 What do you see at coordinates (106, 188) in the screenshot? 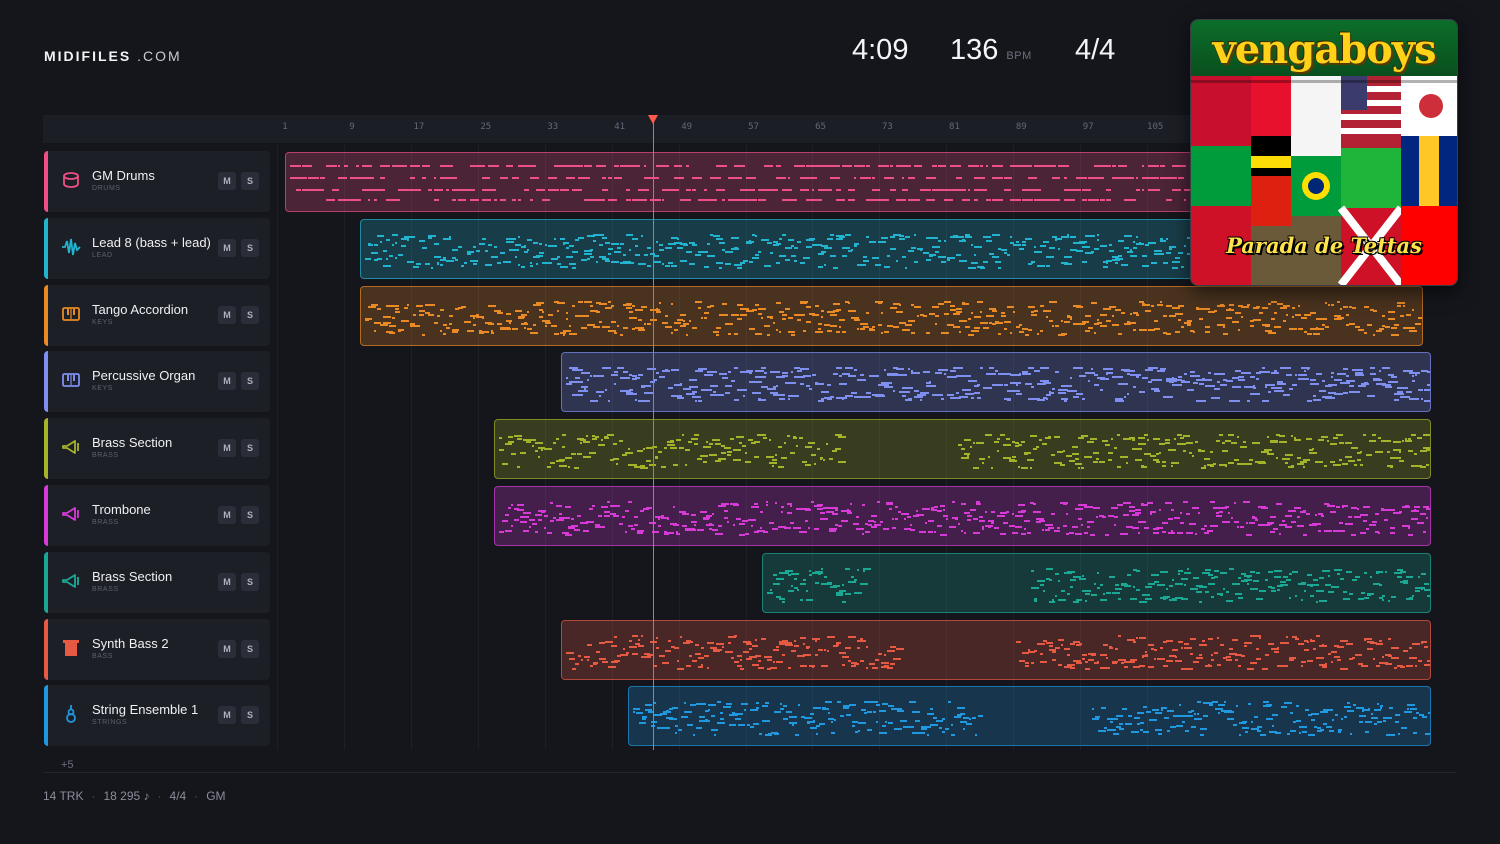
I see `track-category: DRUMS` at bounding box center [106, 188].